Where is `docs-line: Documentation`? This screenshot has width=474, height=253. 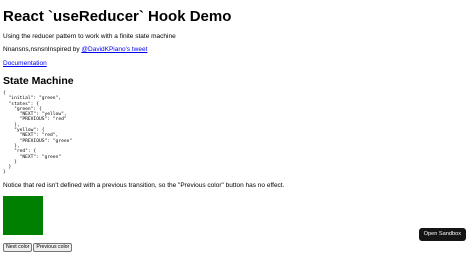 docs-line: Documentation is located at coordinates (25, 63).